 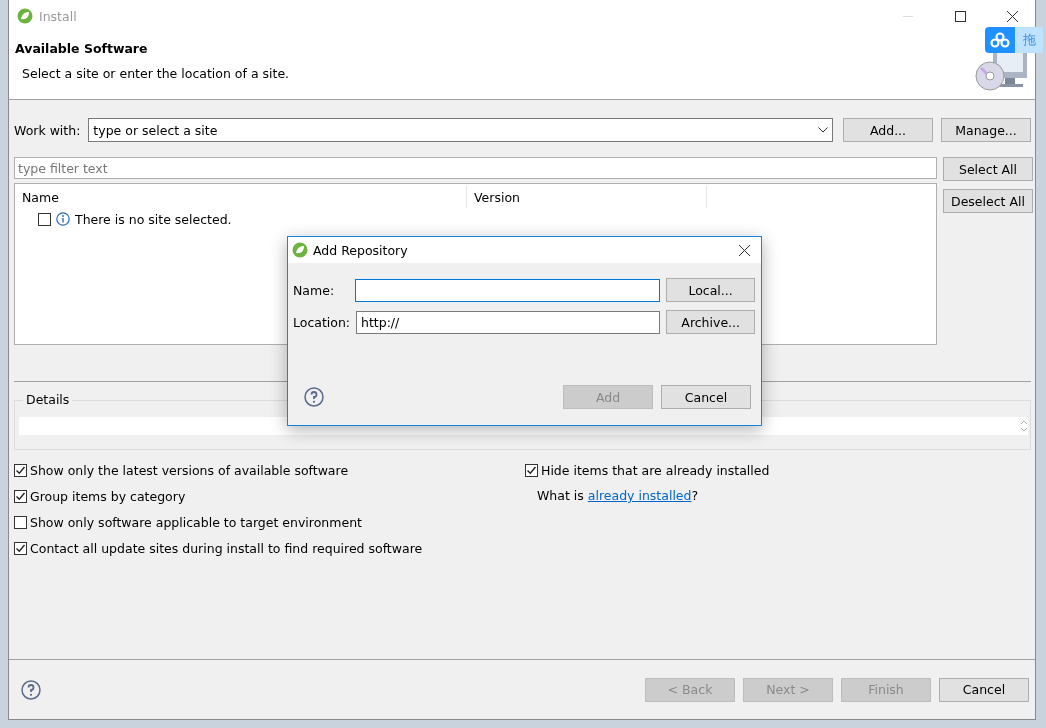 I want to click on already-installed-link: already installed, so click(x=639, y=495).